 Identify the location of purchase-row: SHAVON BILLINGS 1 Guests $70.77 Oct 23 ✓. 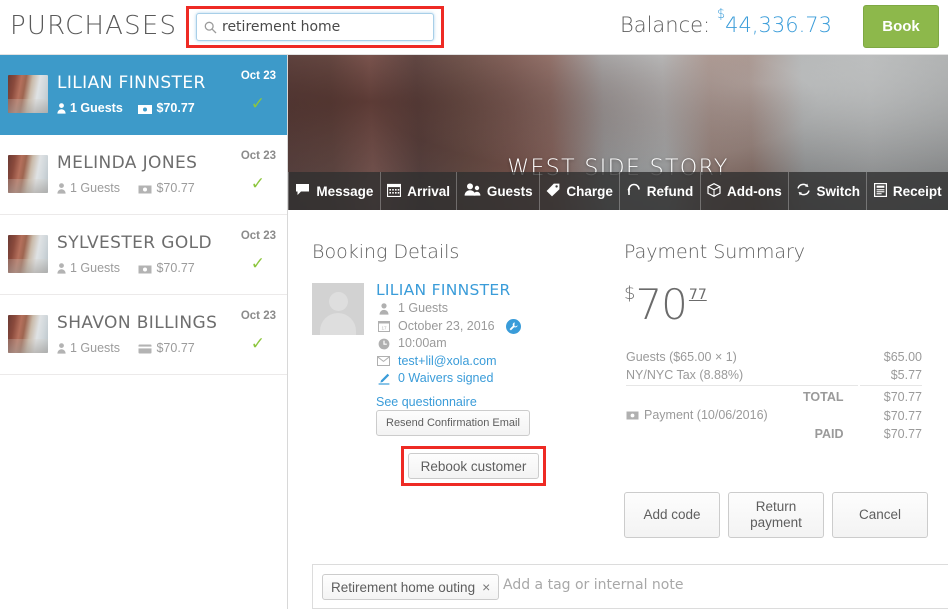
(143, 335).